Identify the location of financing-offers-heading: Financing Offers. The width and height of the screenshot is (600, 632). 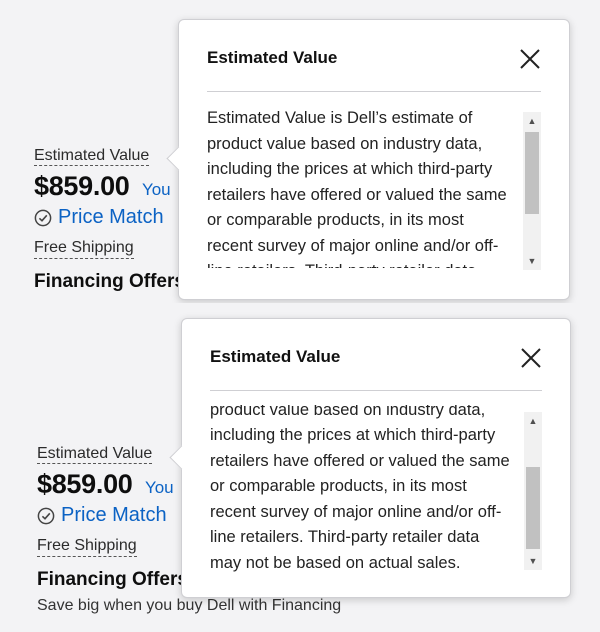
(109, 281).